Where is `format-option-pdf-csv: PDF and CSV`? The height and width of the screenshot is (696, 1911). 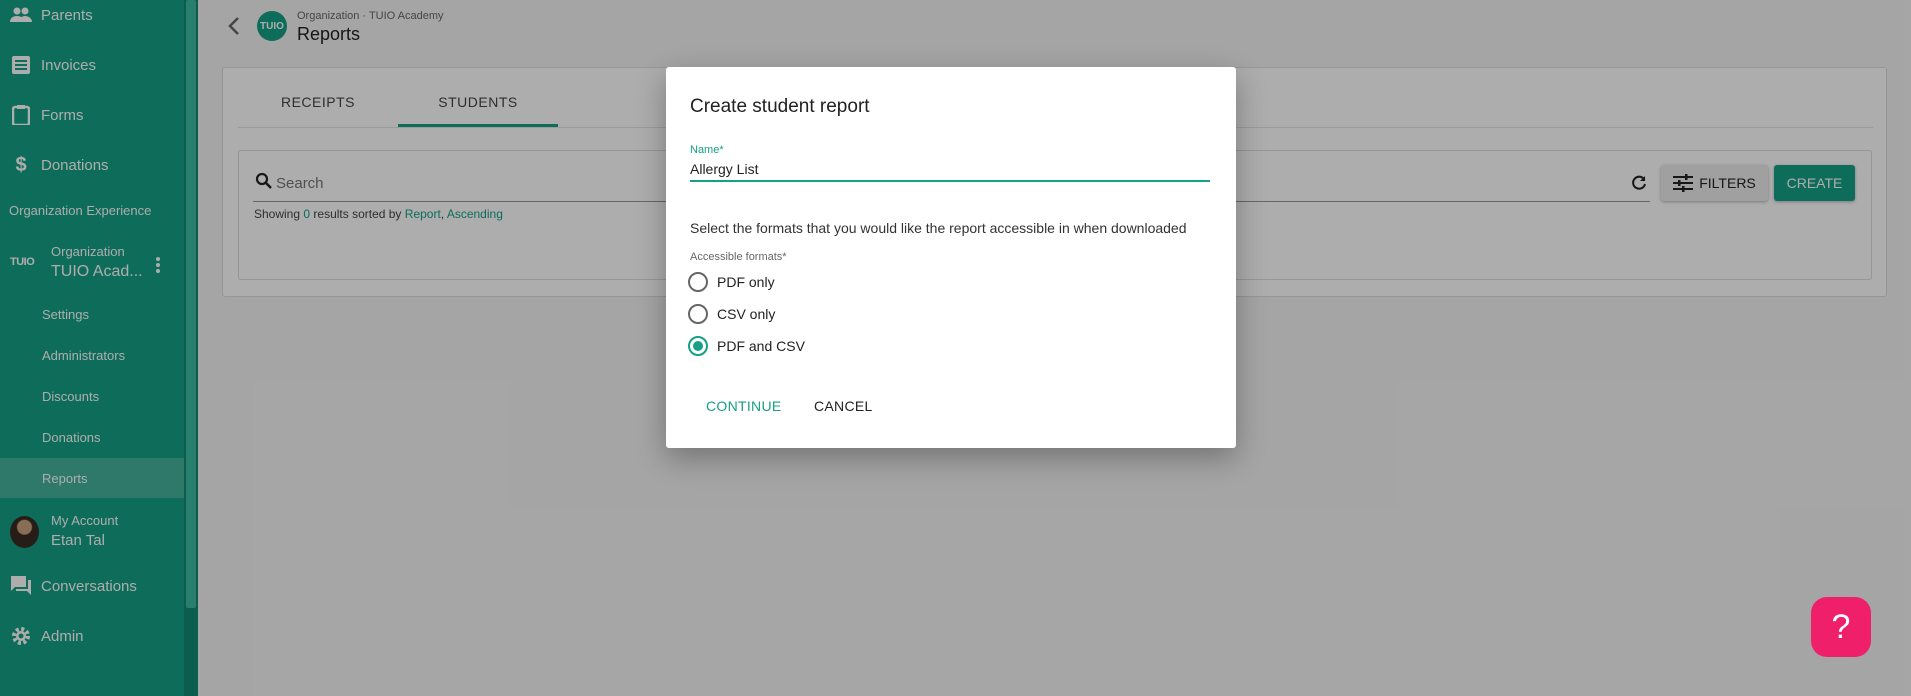
format-option-pdf-csv: PDF and CSV is located at coordinates (746, 346).